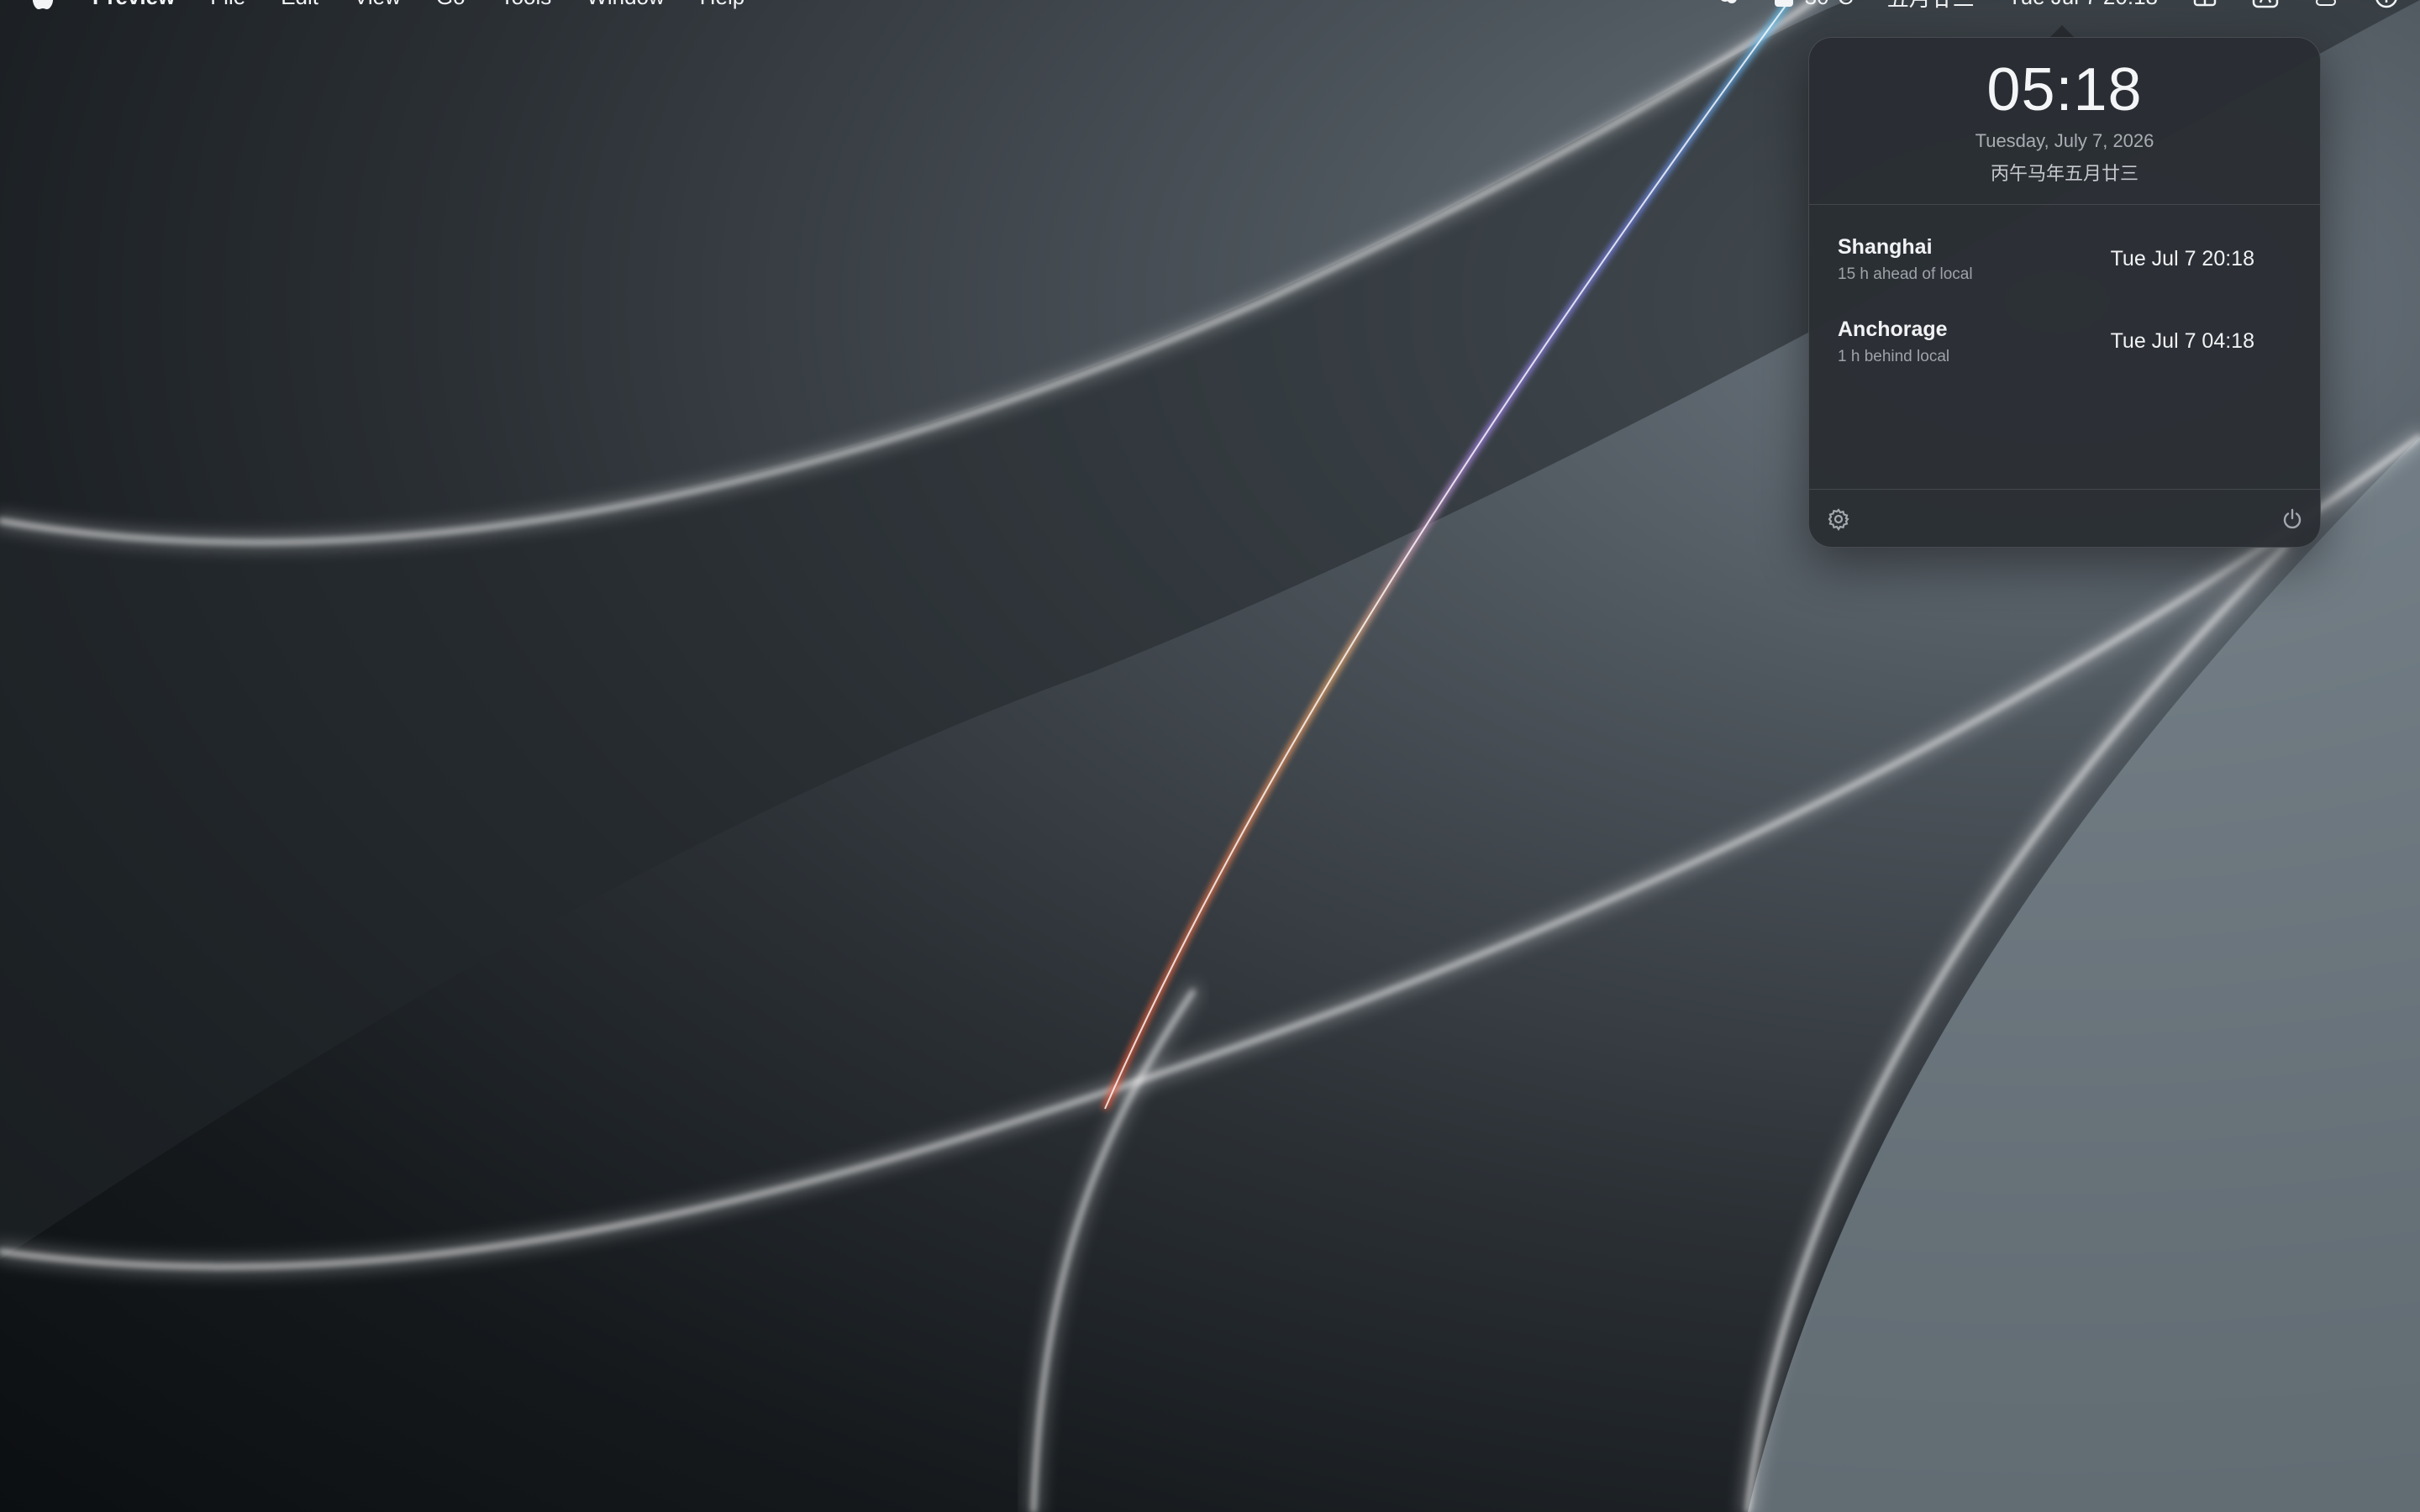 This screenshot has width=2420, height=1512. I want to click on input-method-icon, so click(2266, 5).